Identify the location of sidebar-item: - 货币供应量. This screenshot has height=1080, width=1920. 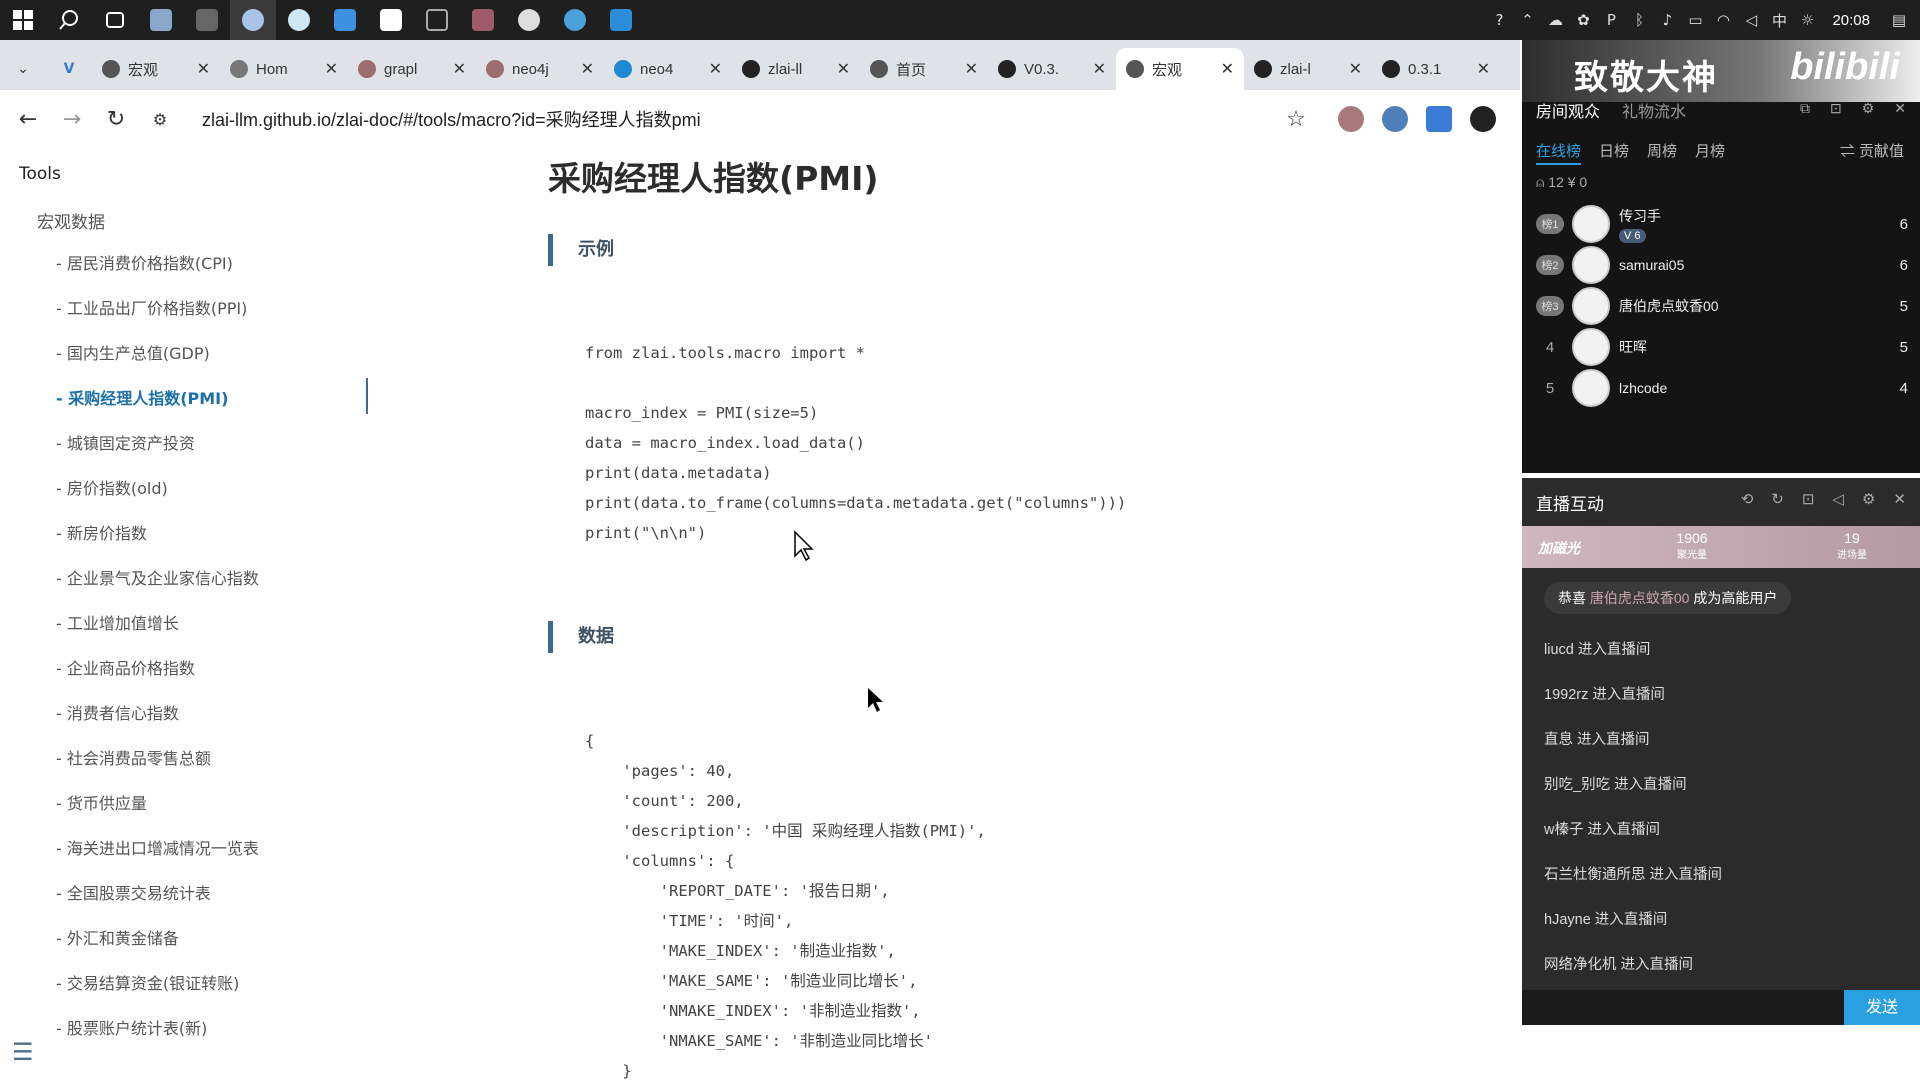
(157, 812).